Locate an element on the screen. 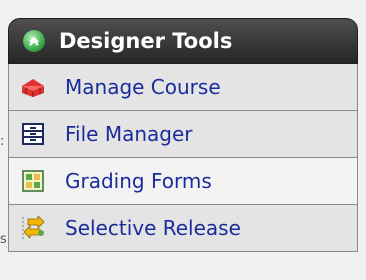 Image resolution: width=366 pixels, height=280 pixels. background-text-fragment: : is located at coordinates (2, 141).